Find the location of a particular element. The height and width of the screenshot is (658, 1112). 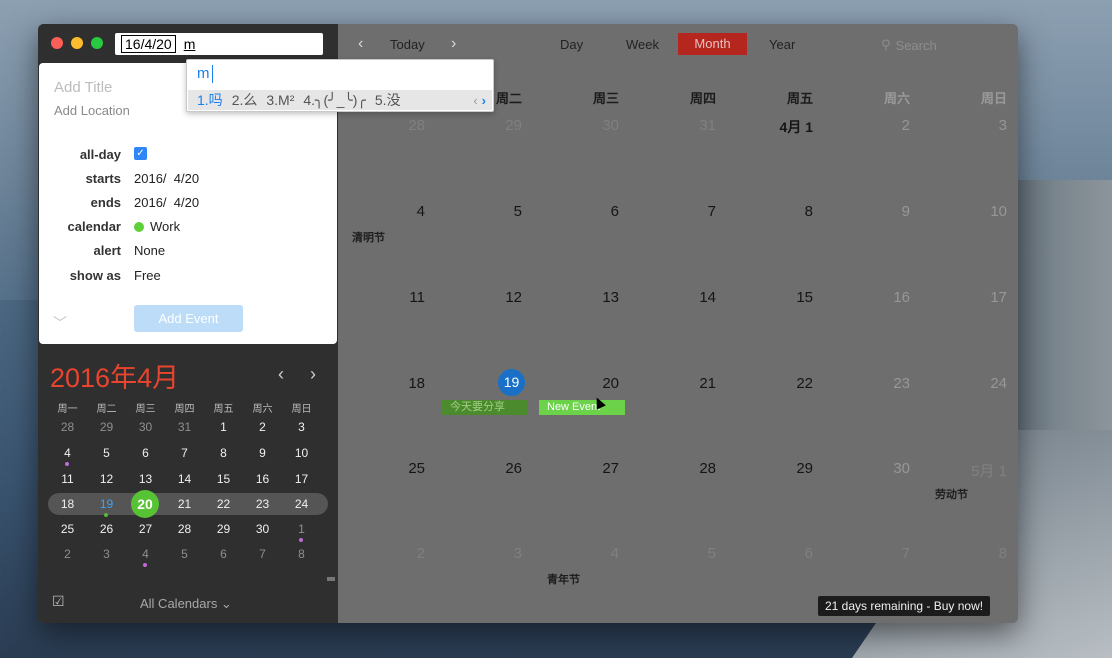

day-cell: 17 is located at coordinates (968, 297).